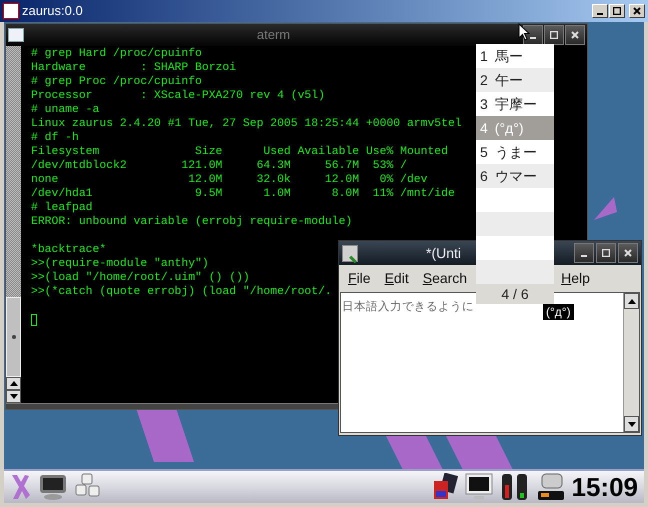 This screenshot has width=648, height=507. What do you see at coordinates (53, 487) in the screenshot?
I see `monitor-icon` at bounding box center [53, 487].